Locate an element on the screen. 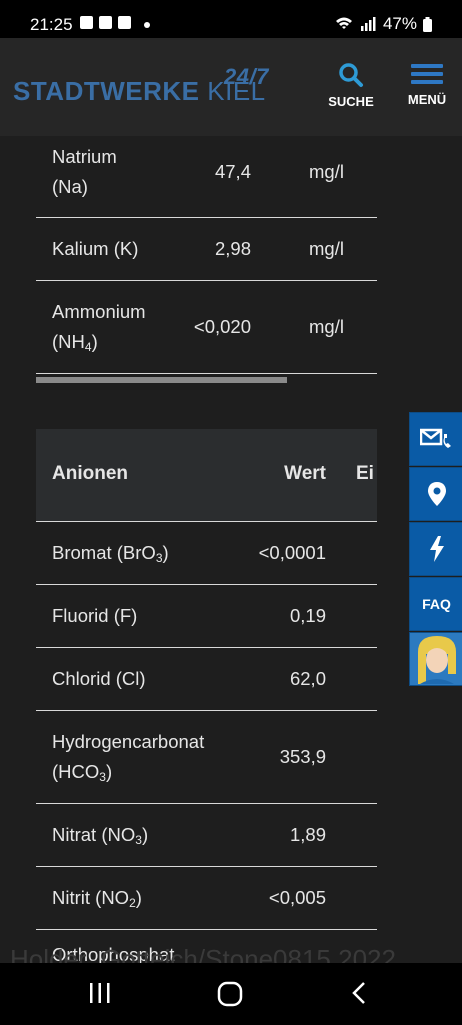 Image resolution: width=462 pixels, height=1025 pixels. system-navigation-bar is located at coordinates (231, 994).